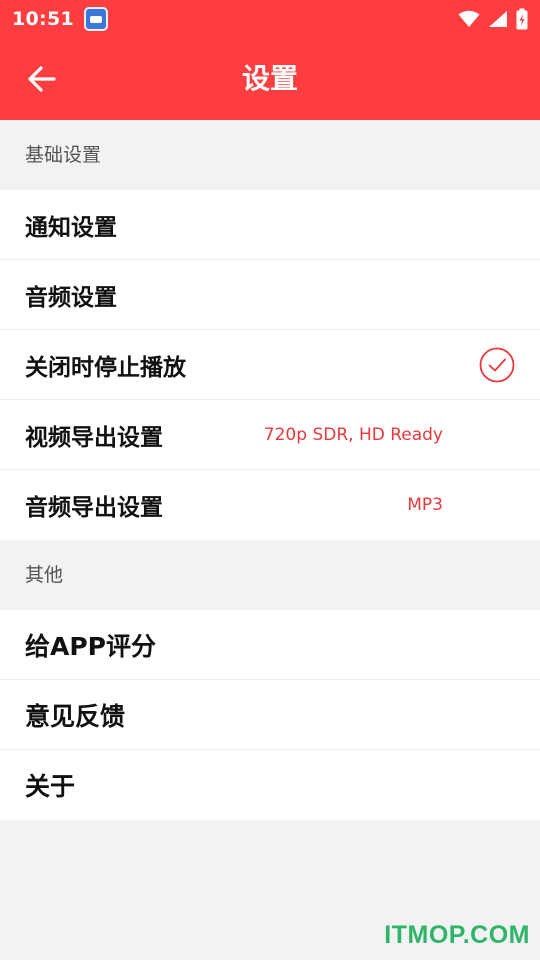  I want to click on setting-video-export: 视频导出设置 720p SDR, HD Ready, so click(270, 435).